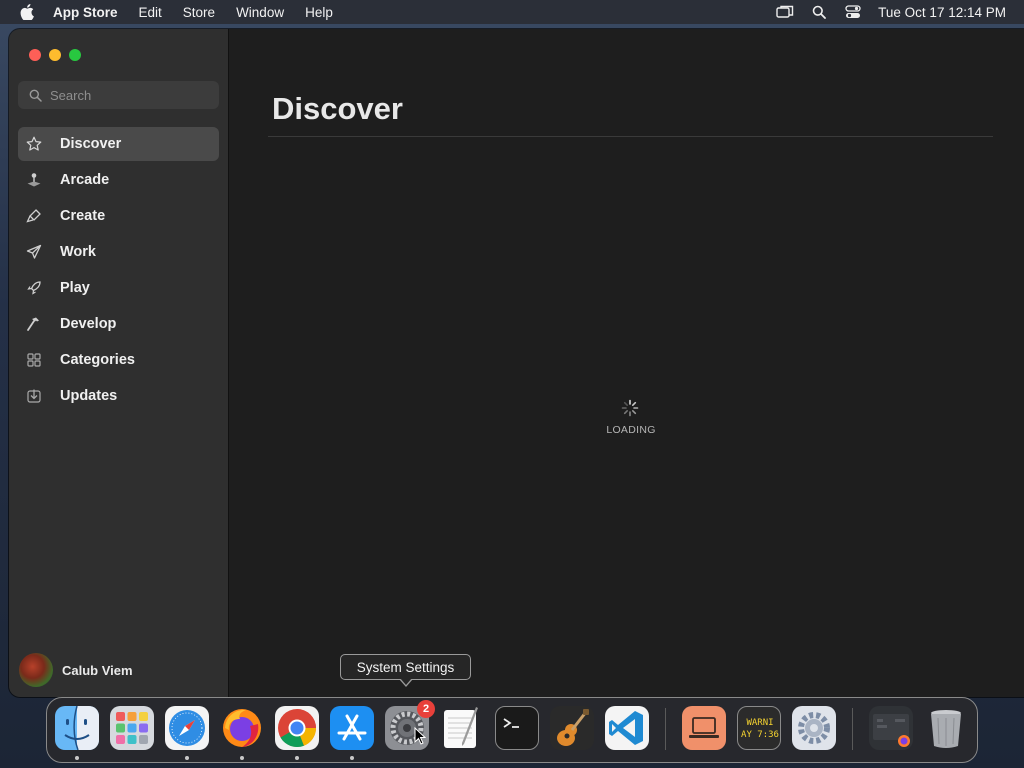 This screenshot has height=768, width=1024. I want to click on search-box, so click(118, 95).